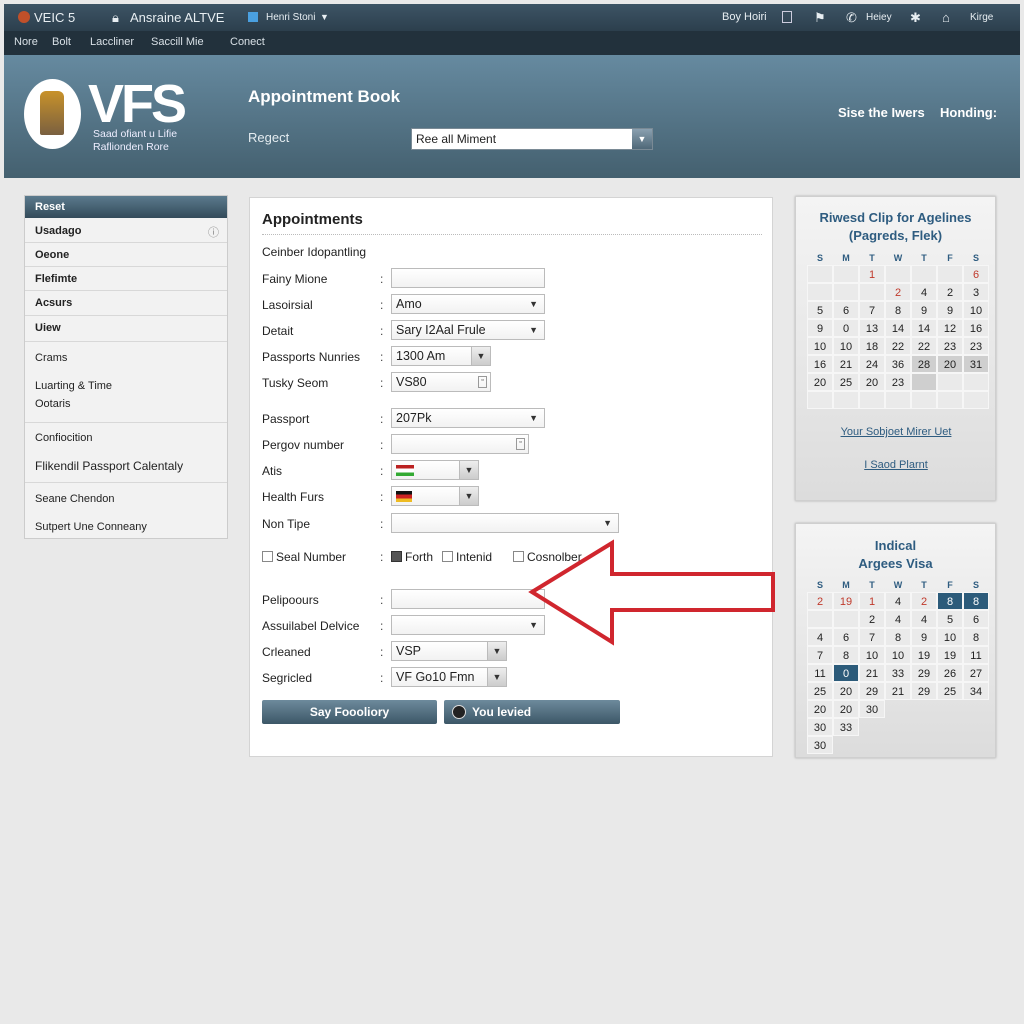 The image size is (1024, 1024). I want to click on calendar-day: 11, so click(820, 673).